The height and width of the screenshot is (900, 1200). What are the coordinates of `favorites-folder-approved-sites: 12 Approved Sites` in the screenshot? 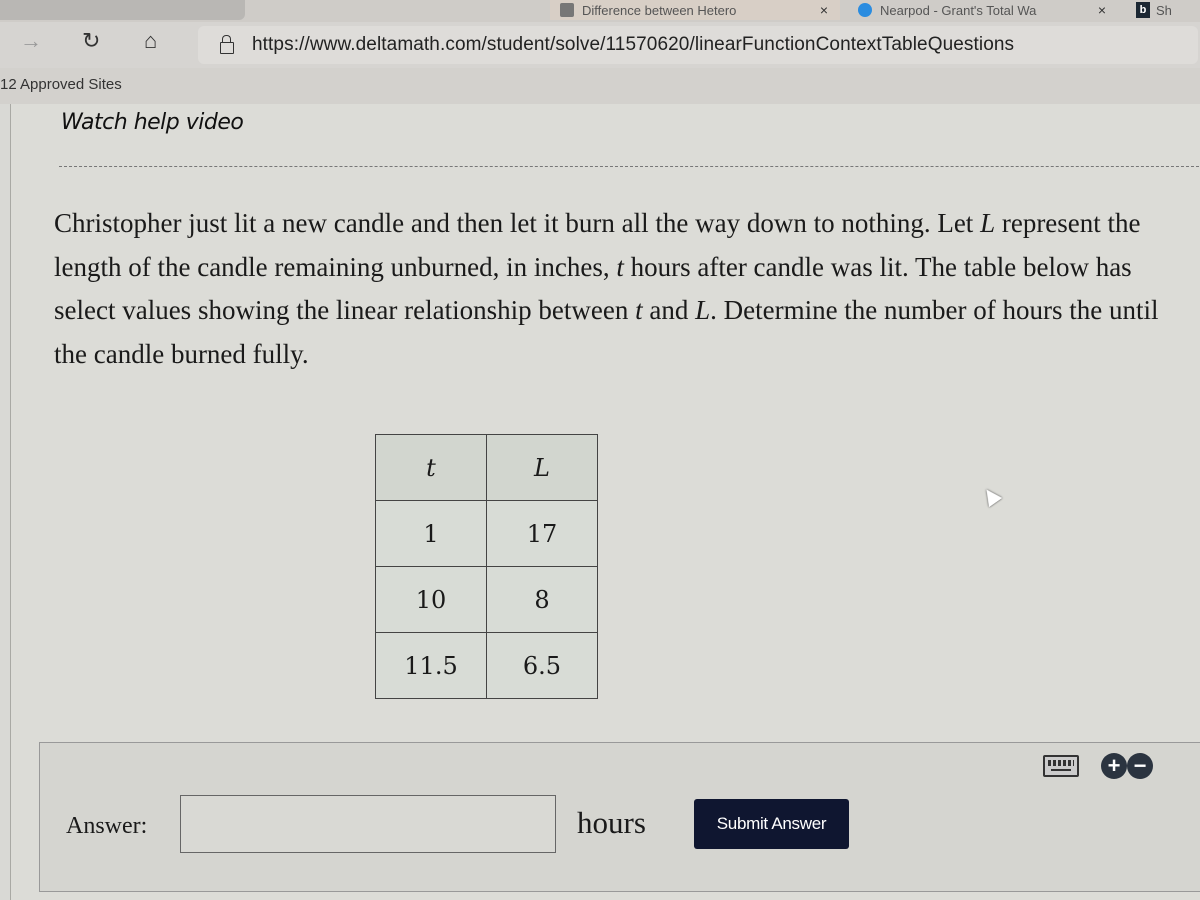 It's located at (61, 84).